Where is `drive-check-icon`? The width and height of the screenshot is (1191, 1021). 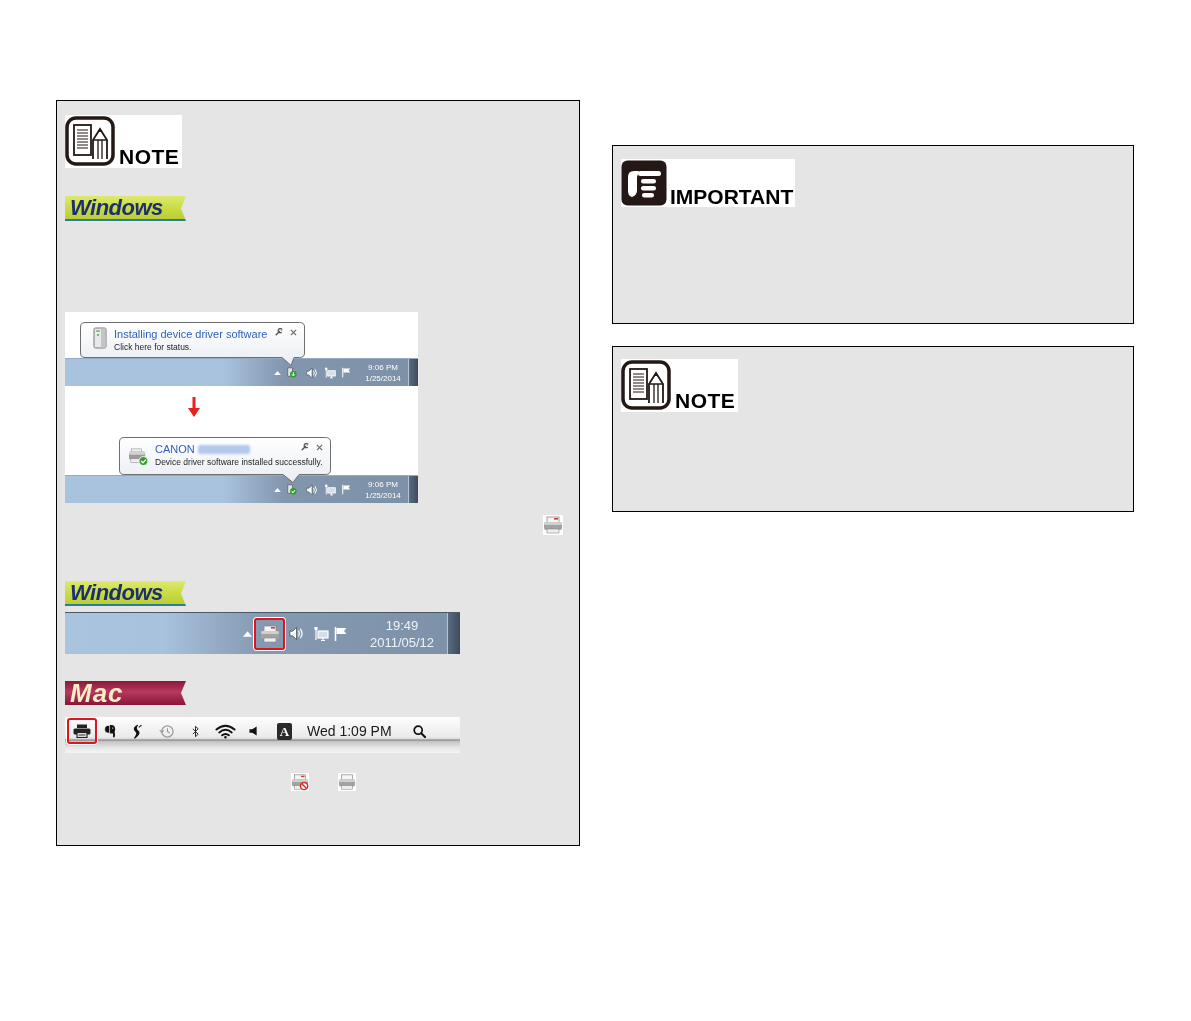 drive-check-icon is located at coordinates (291, 489).